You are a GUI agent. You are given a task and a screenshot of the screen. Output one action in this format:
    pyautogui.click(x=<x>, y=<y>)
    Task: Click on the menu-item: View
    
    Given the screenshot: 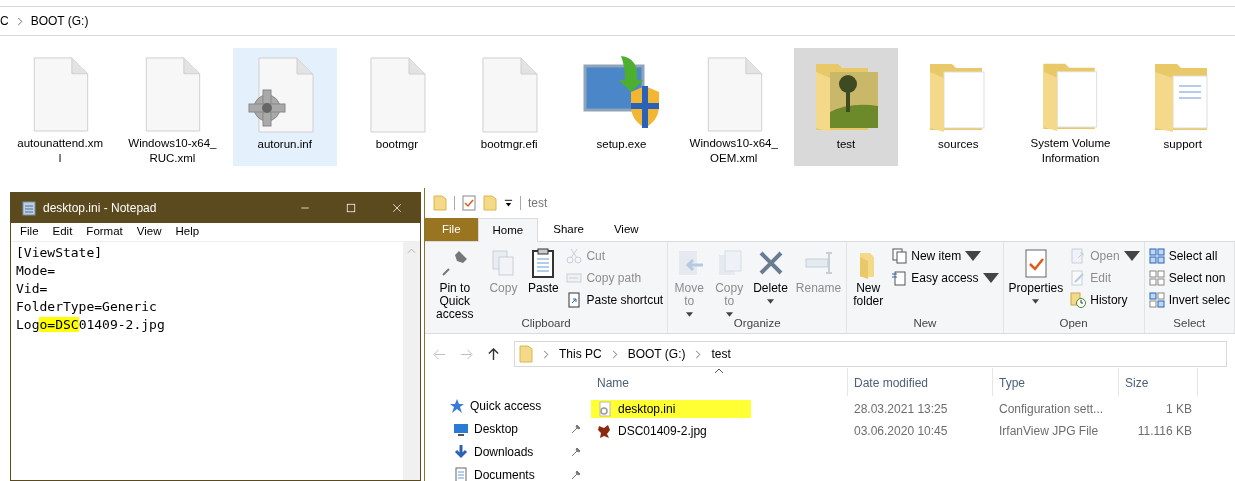 What is the action you would take?
    pyautogui.click(x=149, y=232)
    